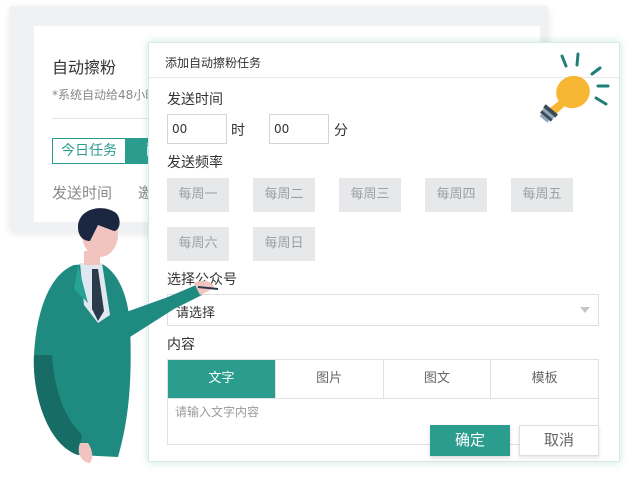 The height and width of the screenshot is (480, 630). I want to click on tab-image: 图片, so click(328, 379).